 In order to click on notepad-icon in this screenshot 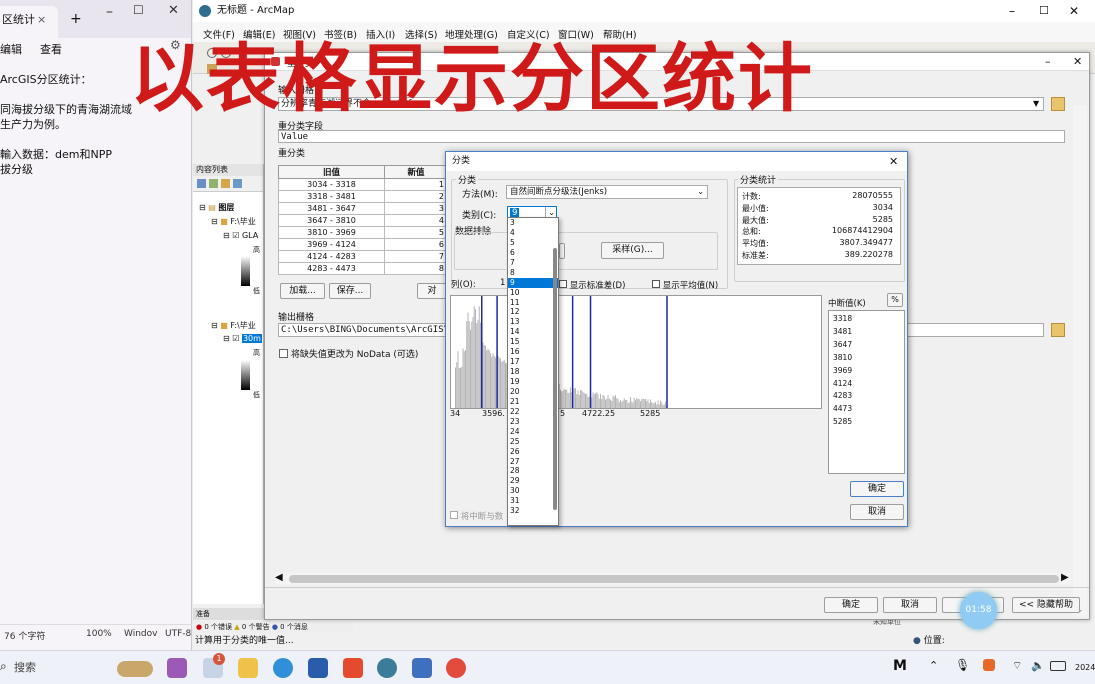, I will do `click(422, 668)`.